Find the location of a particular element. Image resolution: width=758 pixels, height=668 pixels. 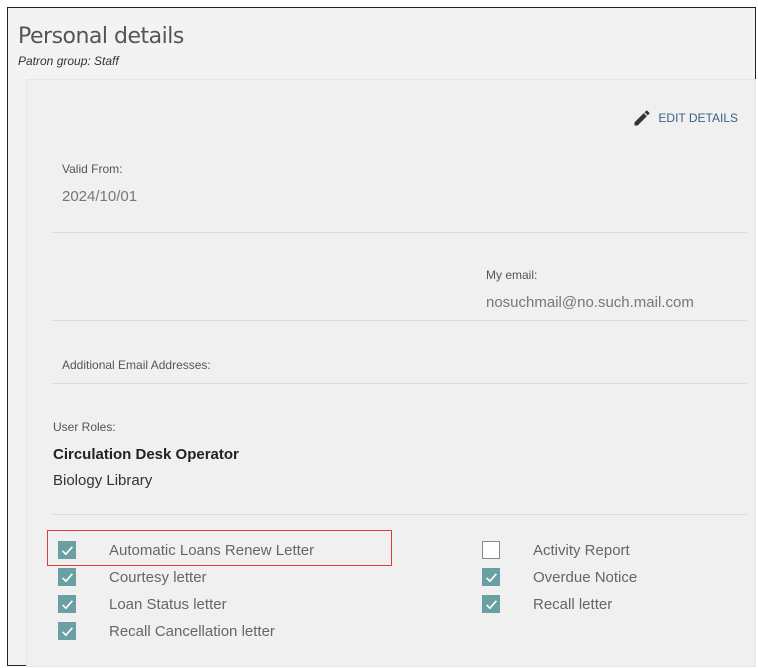

letter-option: Activity Report is located at coordinates (556, 550).